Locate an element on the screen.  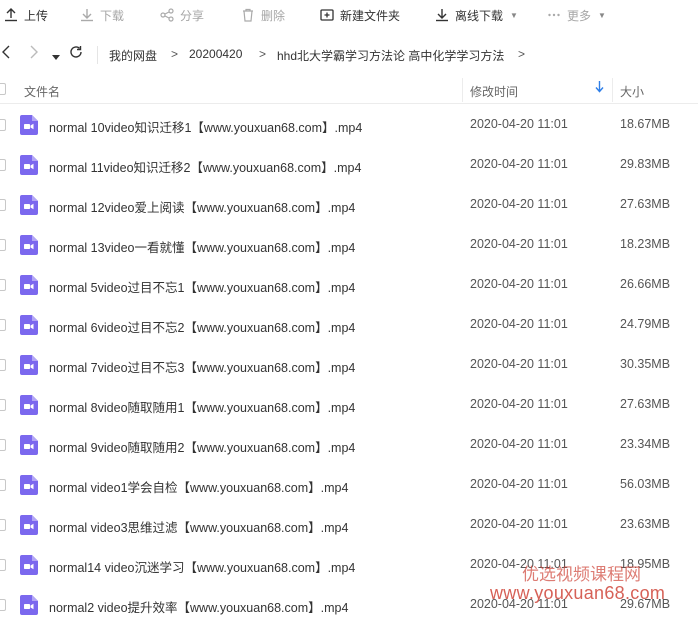
file-size: 56.03MB is located at coordinates (645, 484).